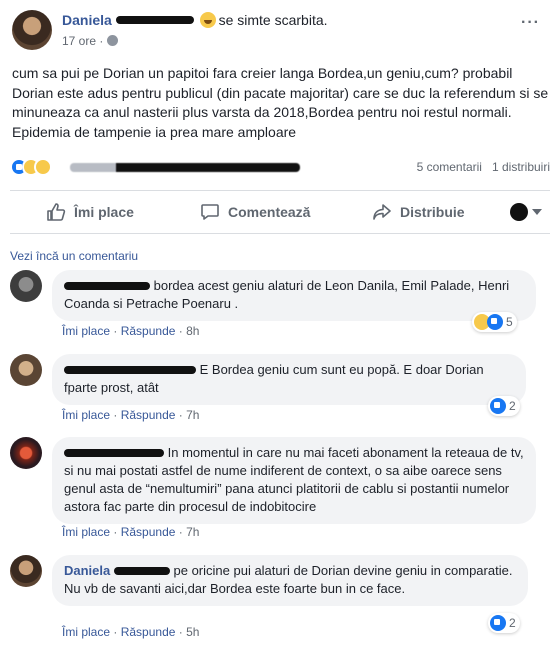 This screenshot has width=556, height=647. Describe the element at coordinates (521, 167) in the screenshot. I see `shares-count: 1 distribuiri` at that location.